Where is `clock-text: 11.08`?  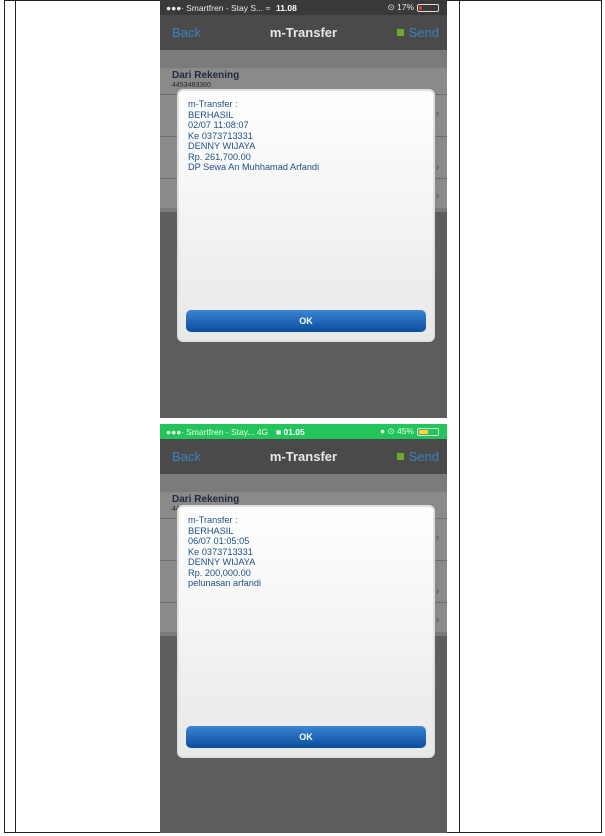 clock-text: 11.08 is located at coordinates (286, 7).